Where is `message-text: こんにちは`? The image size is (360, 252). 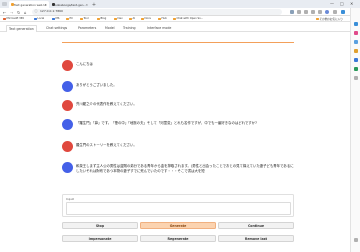
message-text: こんにちは is located at coordinates (84, 64).